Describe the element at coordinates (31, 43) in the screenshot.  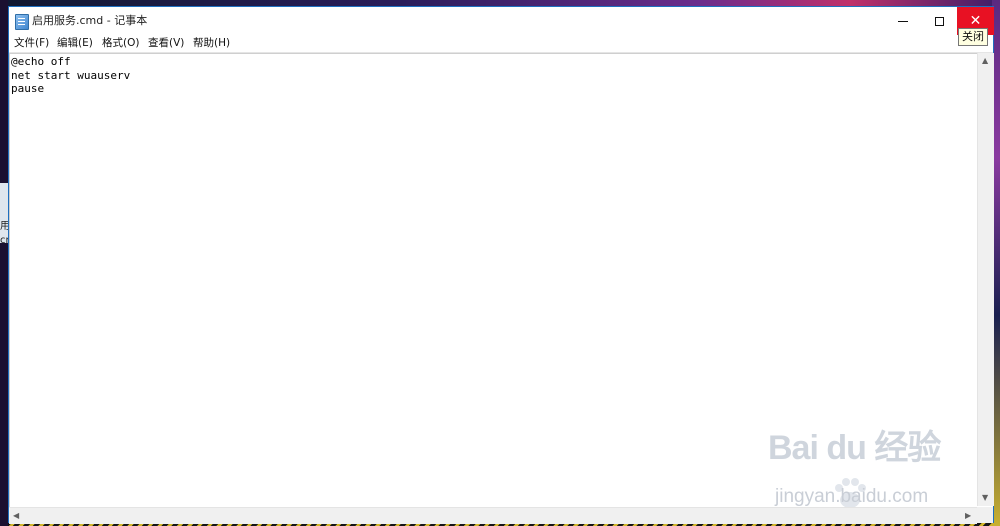
I see `menu-file: 文件(F)` at that location.